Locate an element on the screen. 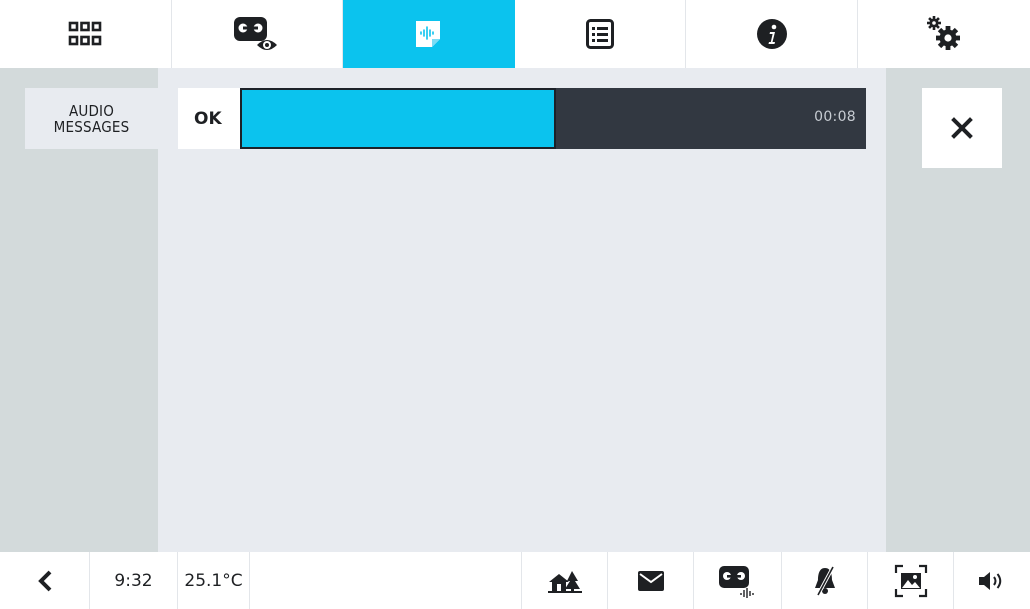 The width and height of the screenshot is (1030, 609). bell-muted-icon is located at coordinates (824, 580).